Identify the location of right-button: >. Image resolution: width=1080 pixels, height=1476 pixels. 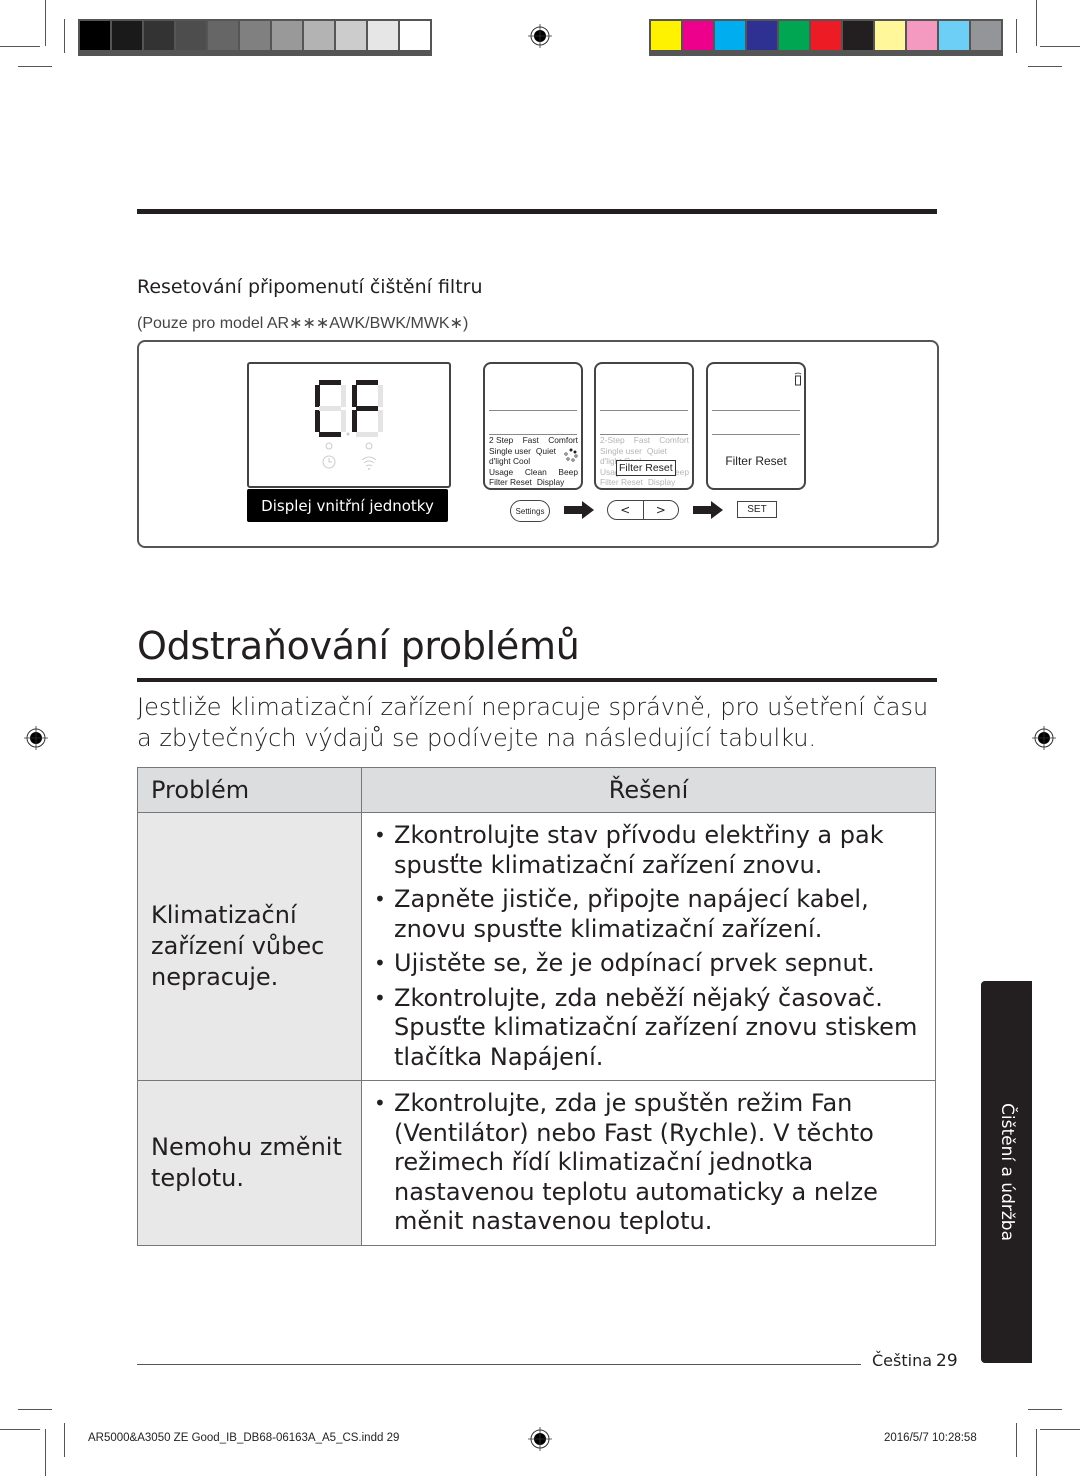
(661, 510).